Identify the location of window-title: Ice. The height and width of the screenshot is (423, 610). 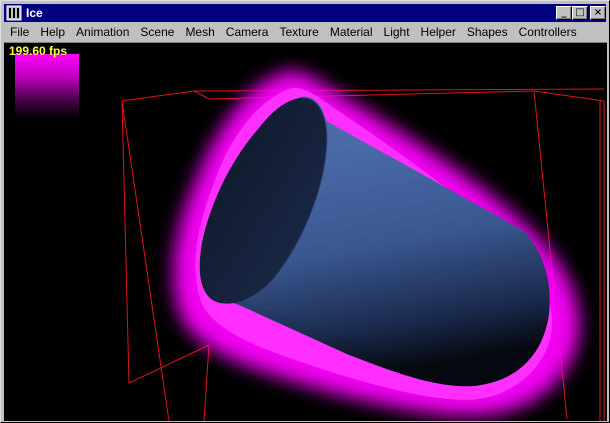
(34, 13).